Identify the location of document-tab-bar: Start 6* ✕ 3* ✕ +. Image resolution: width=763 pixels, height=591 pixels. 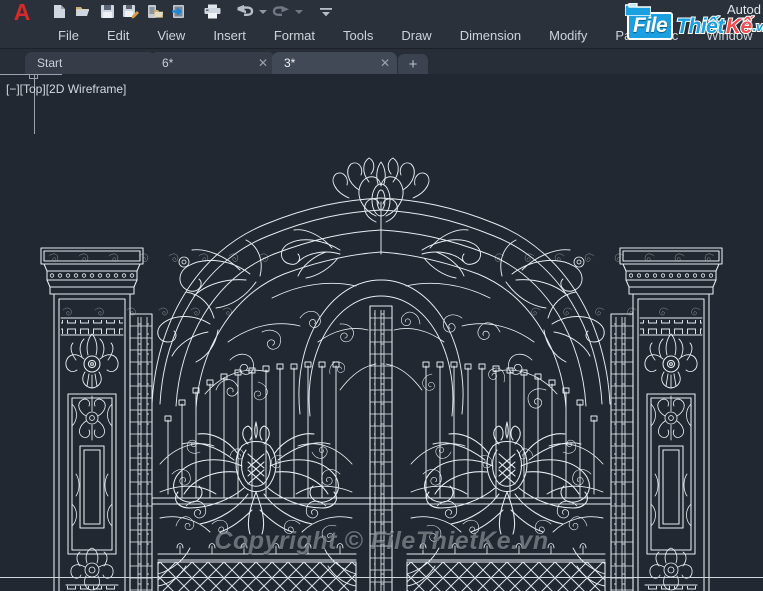
(381, 61).